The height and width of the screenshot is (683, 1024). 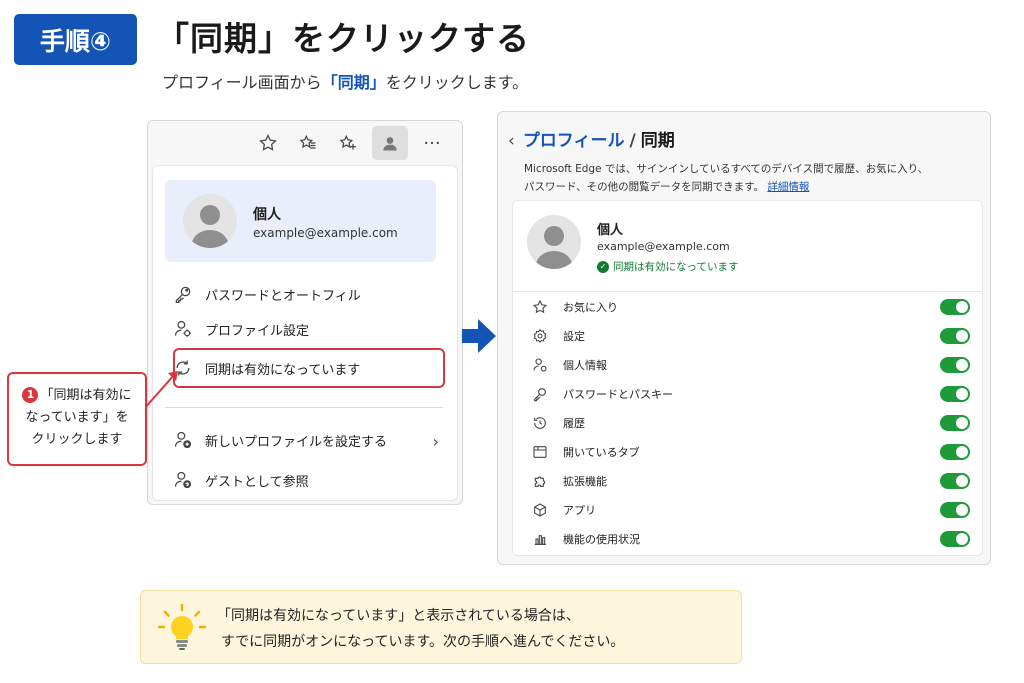 I want to click on callout-arrow, so click(x=160, y=390).